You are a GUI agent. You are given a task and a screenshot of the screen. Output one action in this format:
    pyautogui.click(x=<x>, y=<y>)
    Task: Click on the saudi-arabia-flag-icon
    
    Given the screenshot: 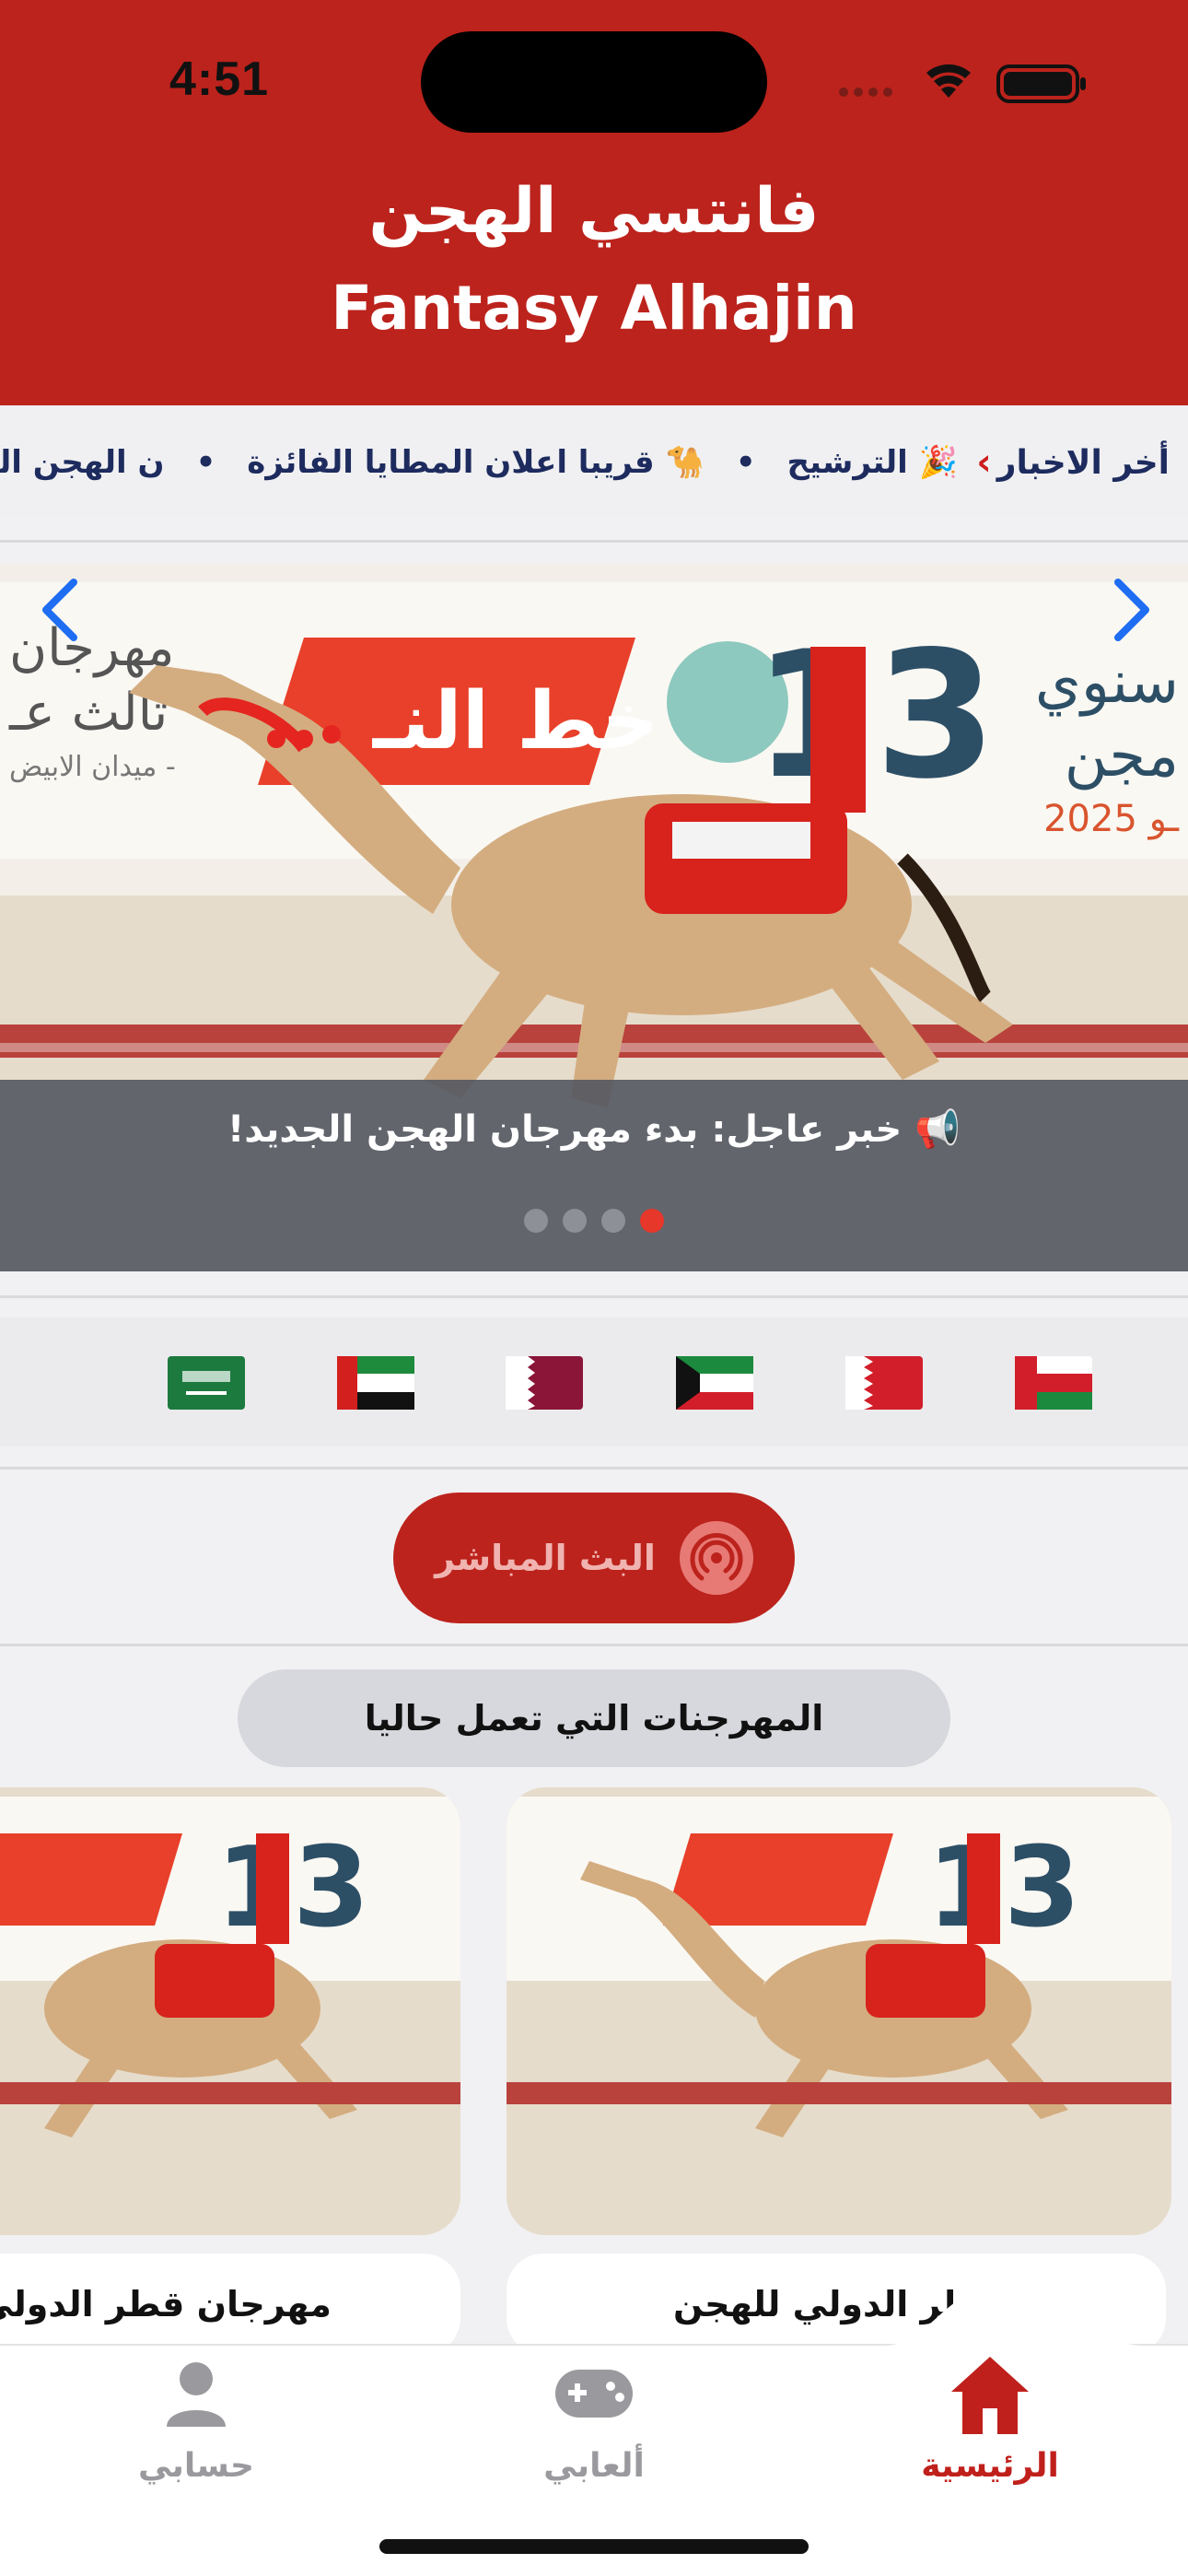 What is the action you would take?
    pyautogui.click(x=206, y=1383)
    